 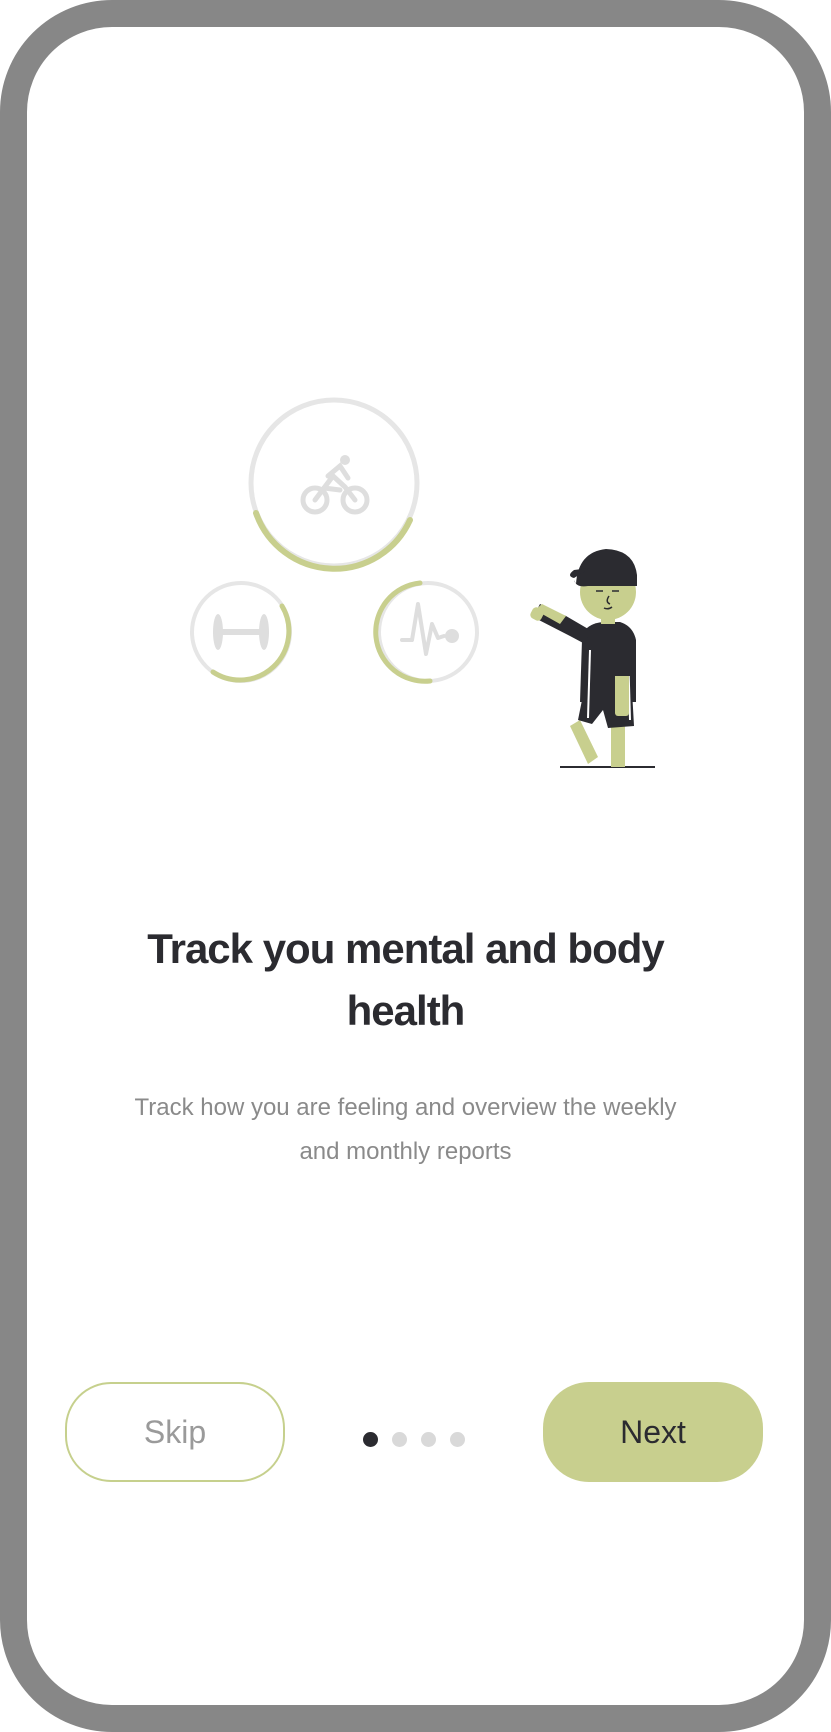 I want to click on onboarding-title: Track you mental and body health, so click(x=405, y=979).